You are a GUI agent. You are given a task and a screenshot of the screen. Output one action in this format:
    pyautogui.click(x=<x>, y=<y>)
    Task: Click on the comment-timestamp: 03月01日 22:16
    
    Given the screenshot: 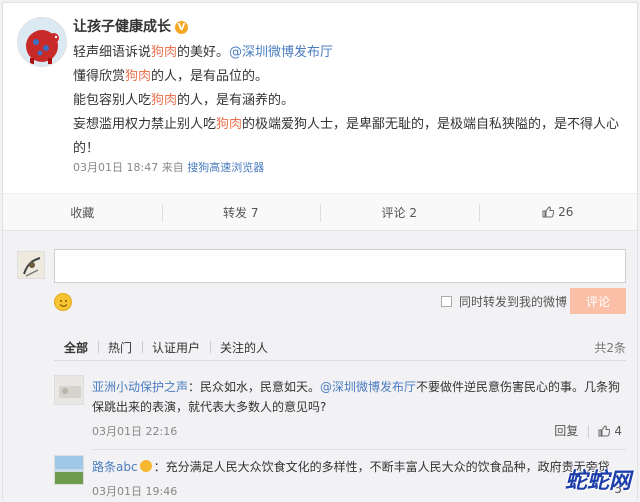 What is the action you would take?
    pyautogui.click(x=135, y=431)
    